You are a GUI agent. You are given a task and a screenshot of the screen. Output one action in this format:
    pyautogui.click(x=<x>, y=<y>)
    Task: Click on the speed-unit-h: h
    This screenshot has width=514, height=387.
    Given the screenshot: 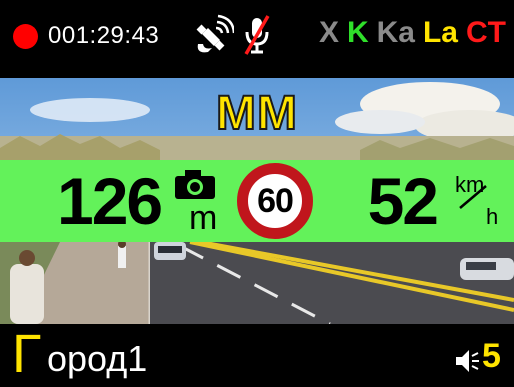 What is the action you would take?
    pyautogui.click(x=492, y=216)
    